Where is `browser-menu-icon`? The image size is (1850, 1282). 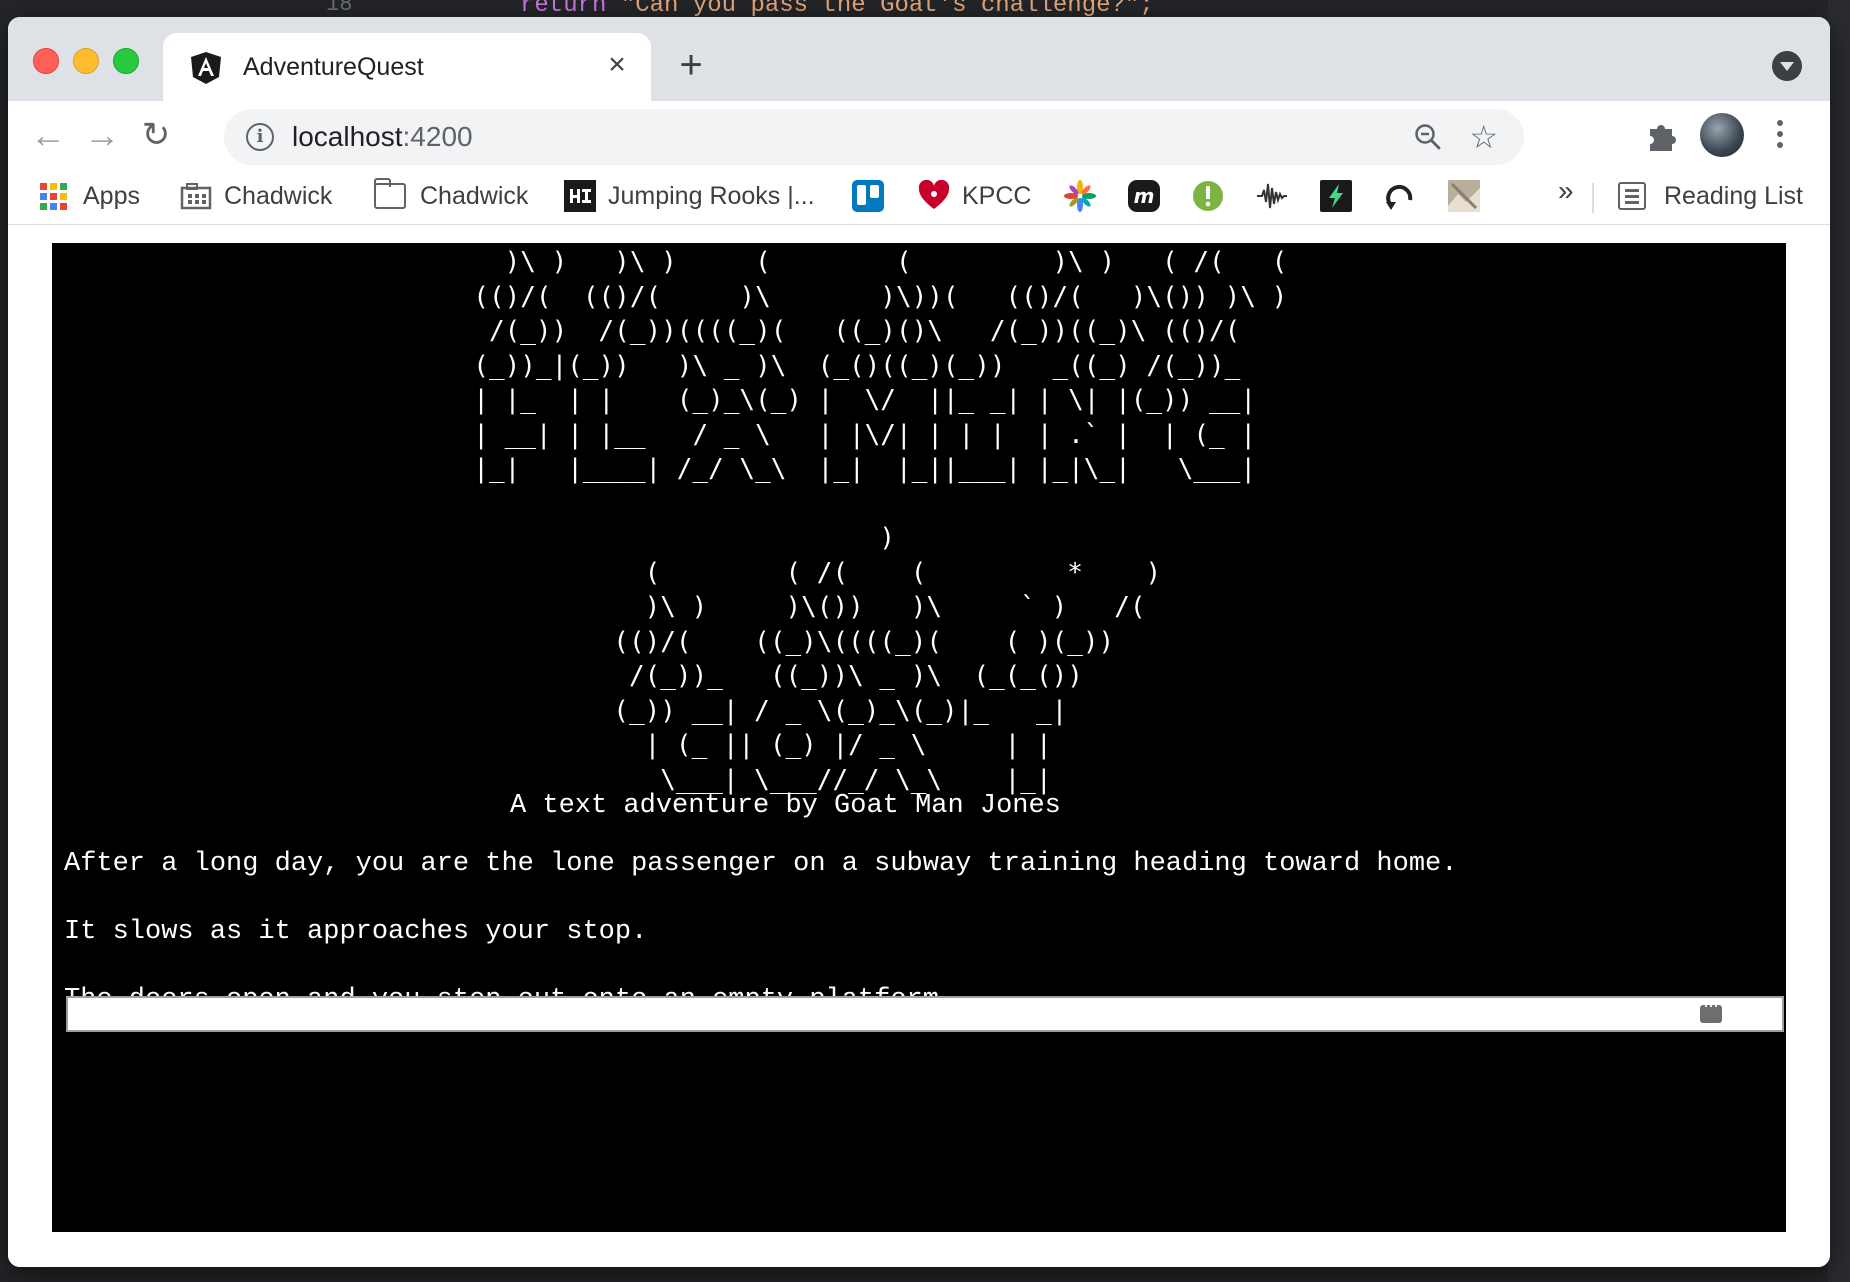 browser-menu-icon is located at coordinates (1780, 135).